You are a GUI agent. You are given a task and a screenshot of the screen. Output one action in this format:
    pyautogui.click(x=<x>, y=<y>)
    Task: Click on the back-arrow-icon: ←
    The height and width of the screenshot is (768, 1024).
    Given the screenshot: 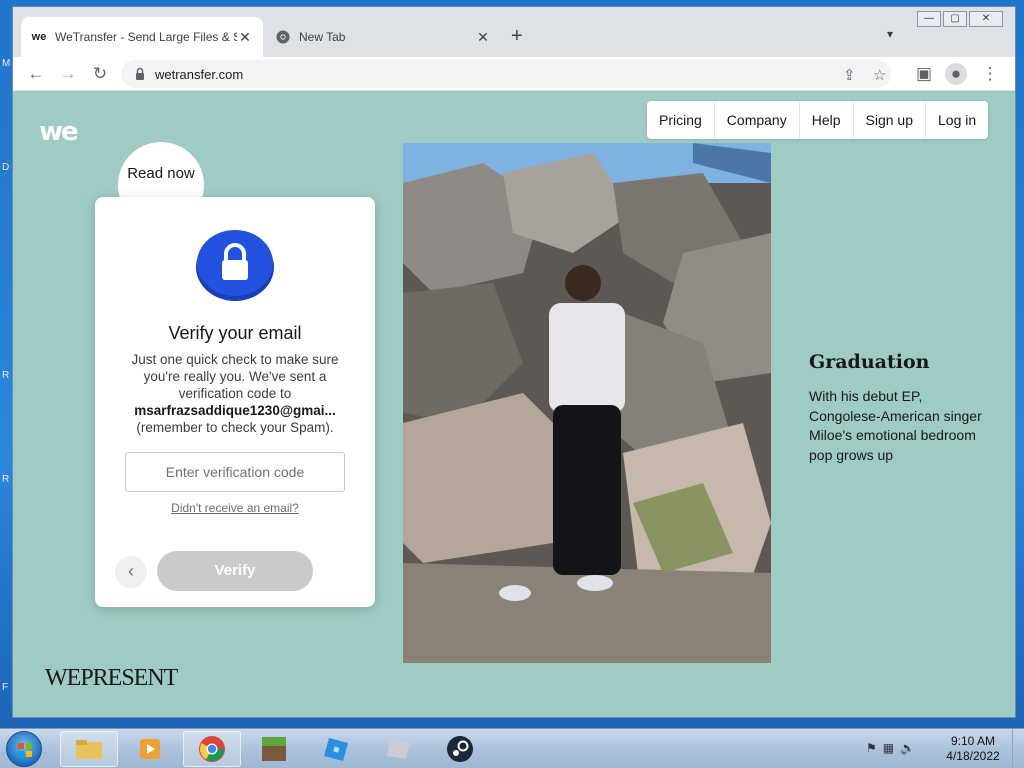 What is the action you would take?
    pyautogui.click(x=36, y=74)
    